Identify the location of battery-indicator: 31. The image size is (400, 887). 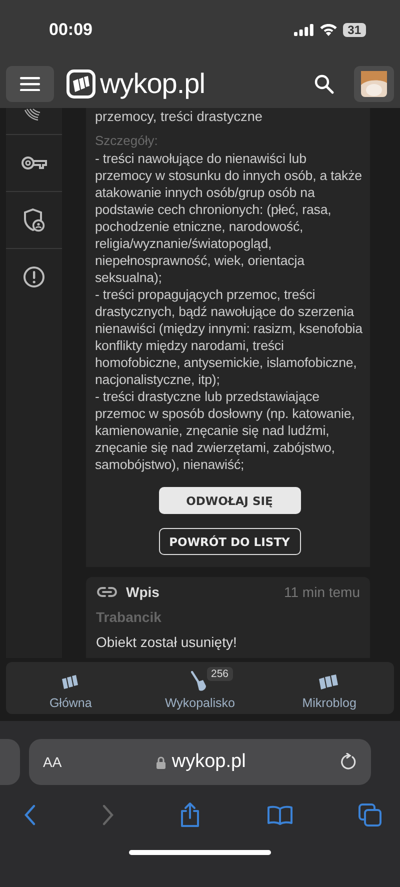
(354, 30).